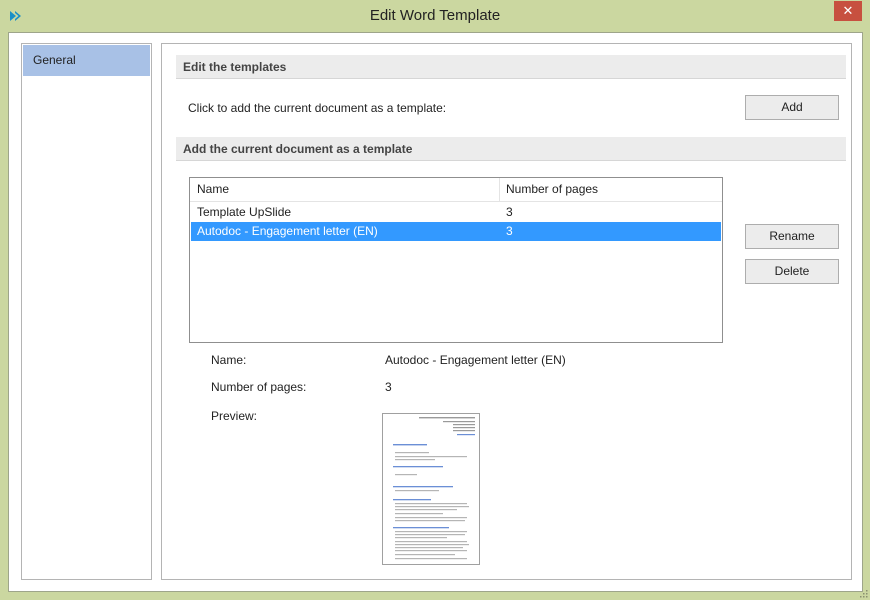 This screenshot has width=870, height=600. What do you see at coordinates (86, 311) in the screenshot?
I see `sidebar: General` at bounding box center [86, 311].